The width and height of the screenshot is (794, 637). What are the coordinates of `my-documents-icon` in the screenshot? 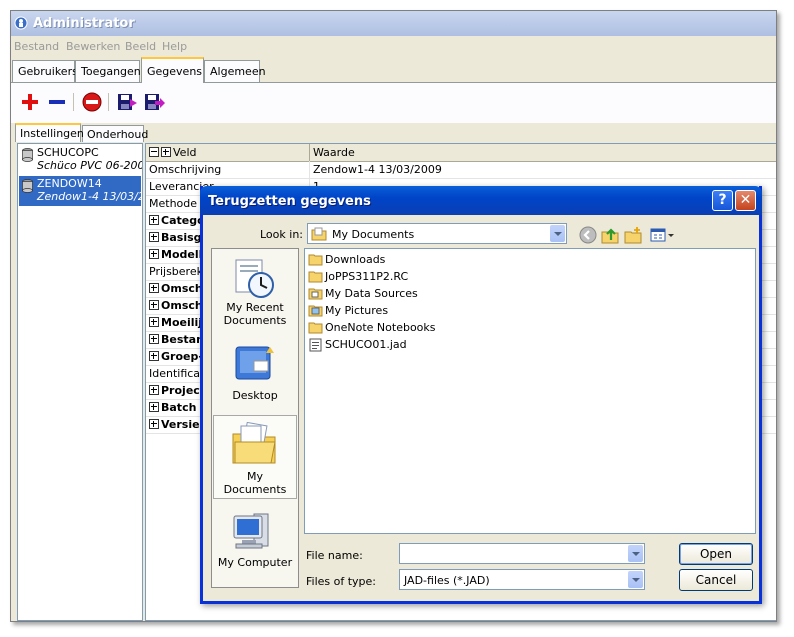 It's located at (254, 443).